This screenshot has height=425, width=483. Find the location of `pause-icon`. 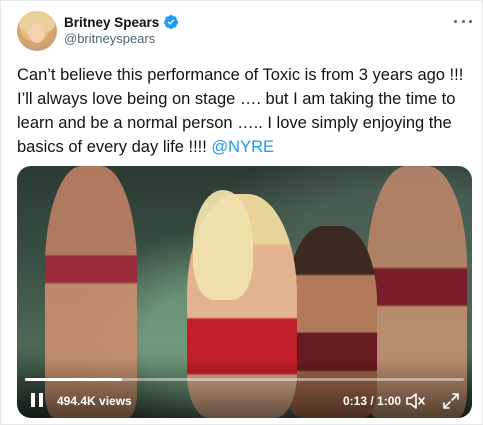

pause-icon is located at coordinates (37, 400).